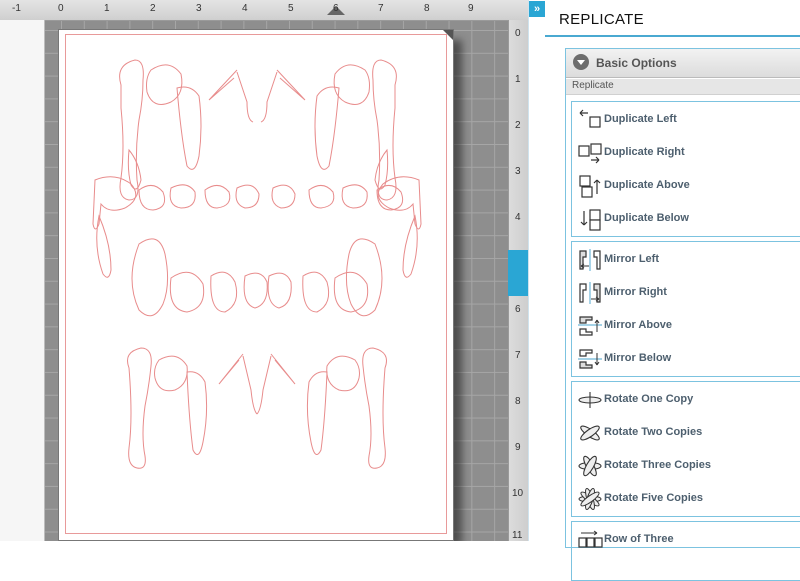  What do you see at coordinates (639, 539) in the screenshot?
I see `row-of-three-label: Row of Three` at bounding box center [639, 539].